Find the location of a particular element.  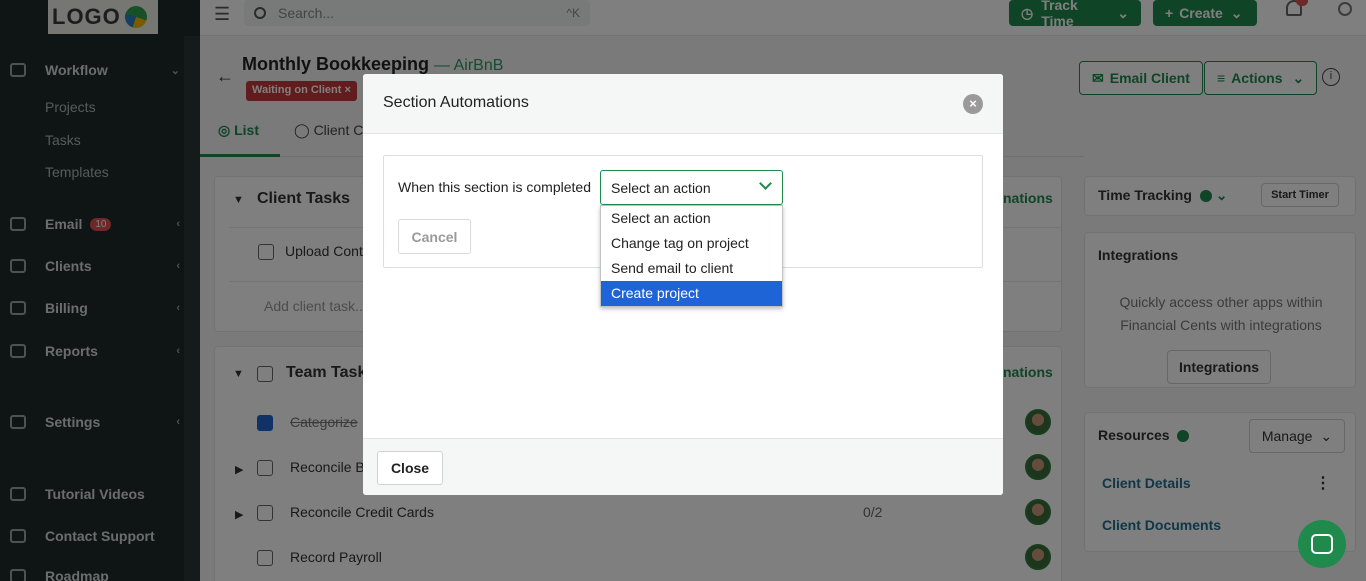

option-create-project: Create project is located at coordinates (691, 293).